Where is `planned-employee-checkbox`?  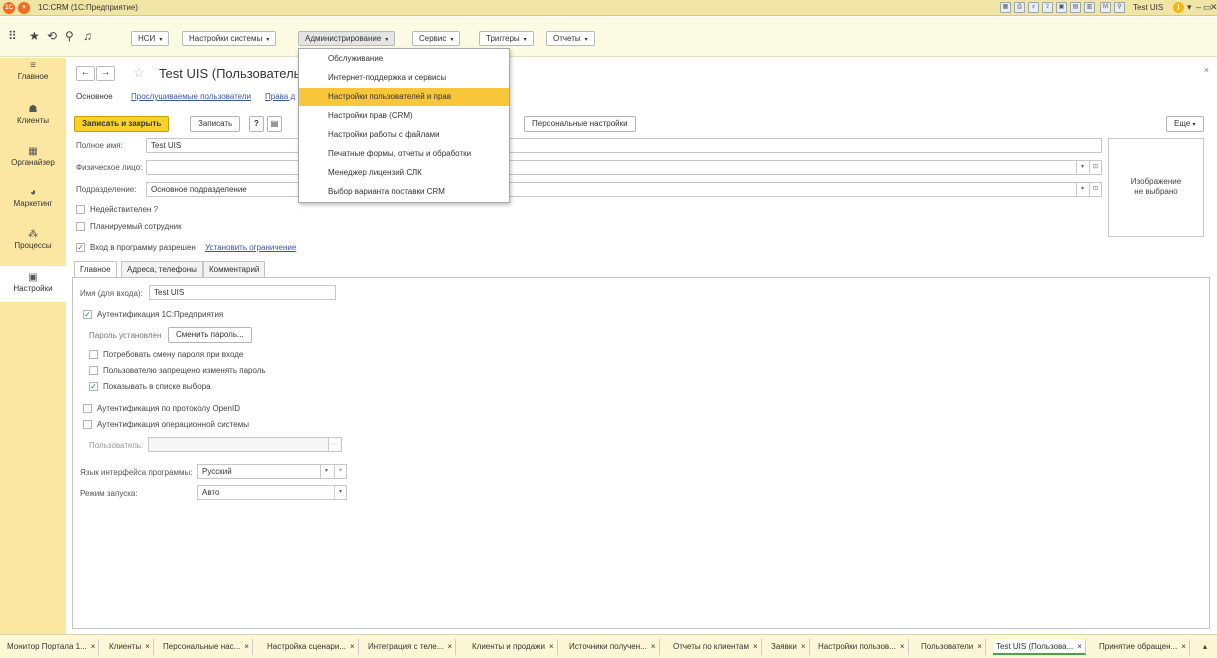 planned-employee-checkbox is located at coordinates (80, 226).